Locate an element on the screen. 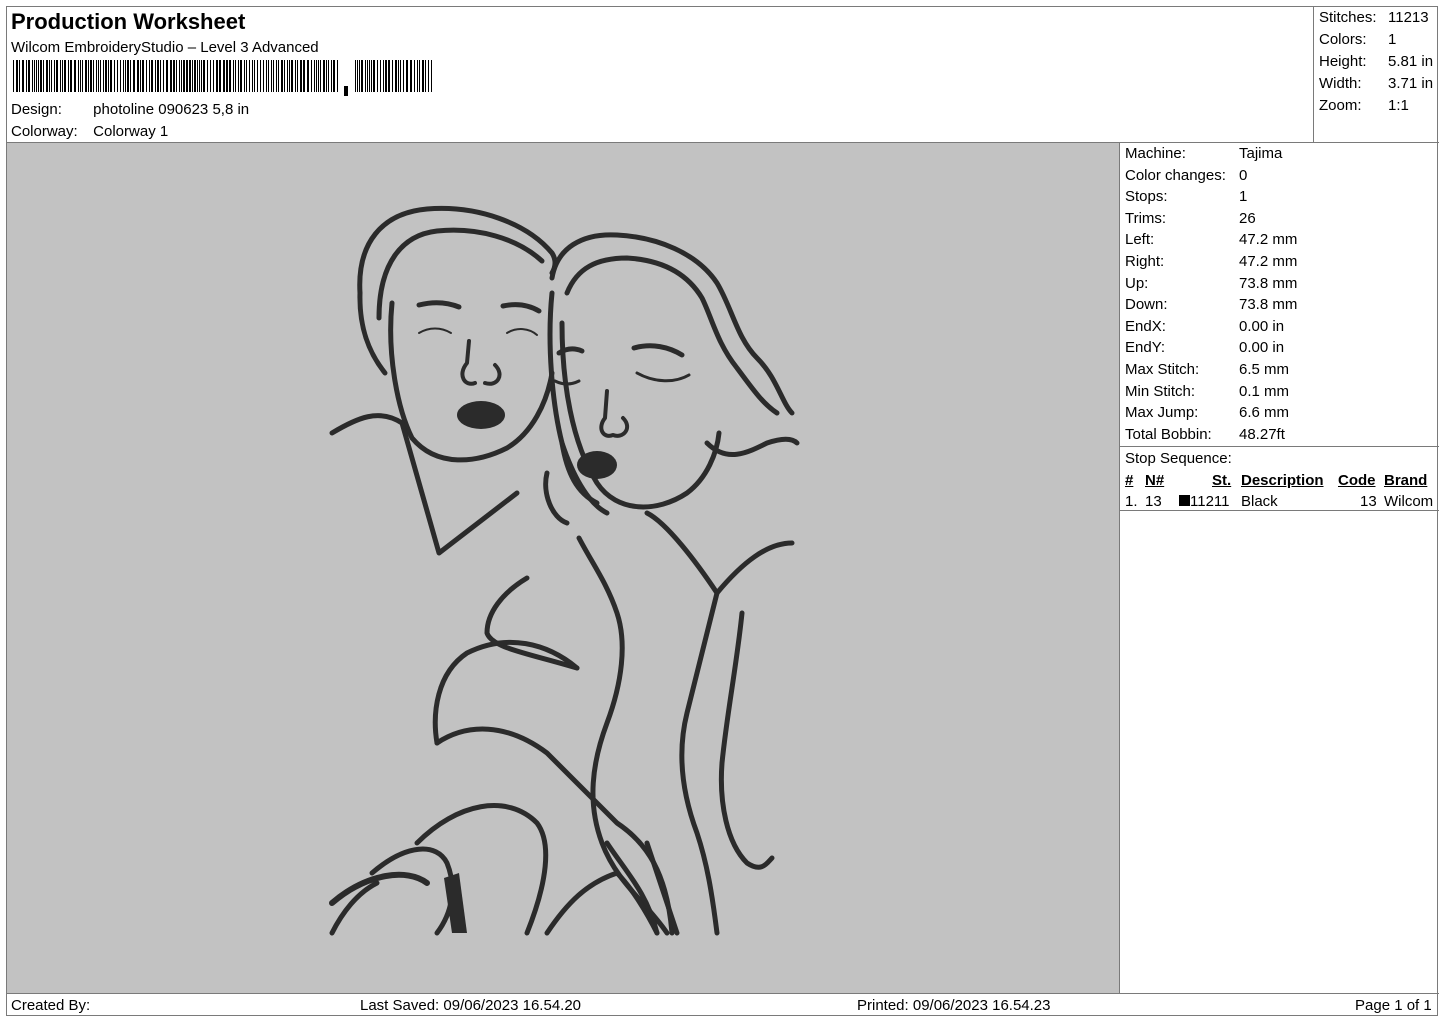  info-row-total-bobbin: Total Bobbin: 48.27ft is located at coordinates (1205, 434).